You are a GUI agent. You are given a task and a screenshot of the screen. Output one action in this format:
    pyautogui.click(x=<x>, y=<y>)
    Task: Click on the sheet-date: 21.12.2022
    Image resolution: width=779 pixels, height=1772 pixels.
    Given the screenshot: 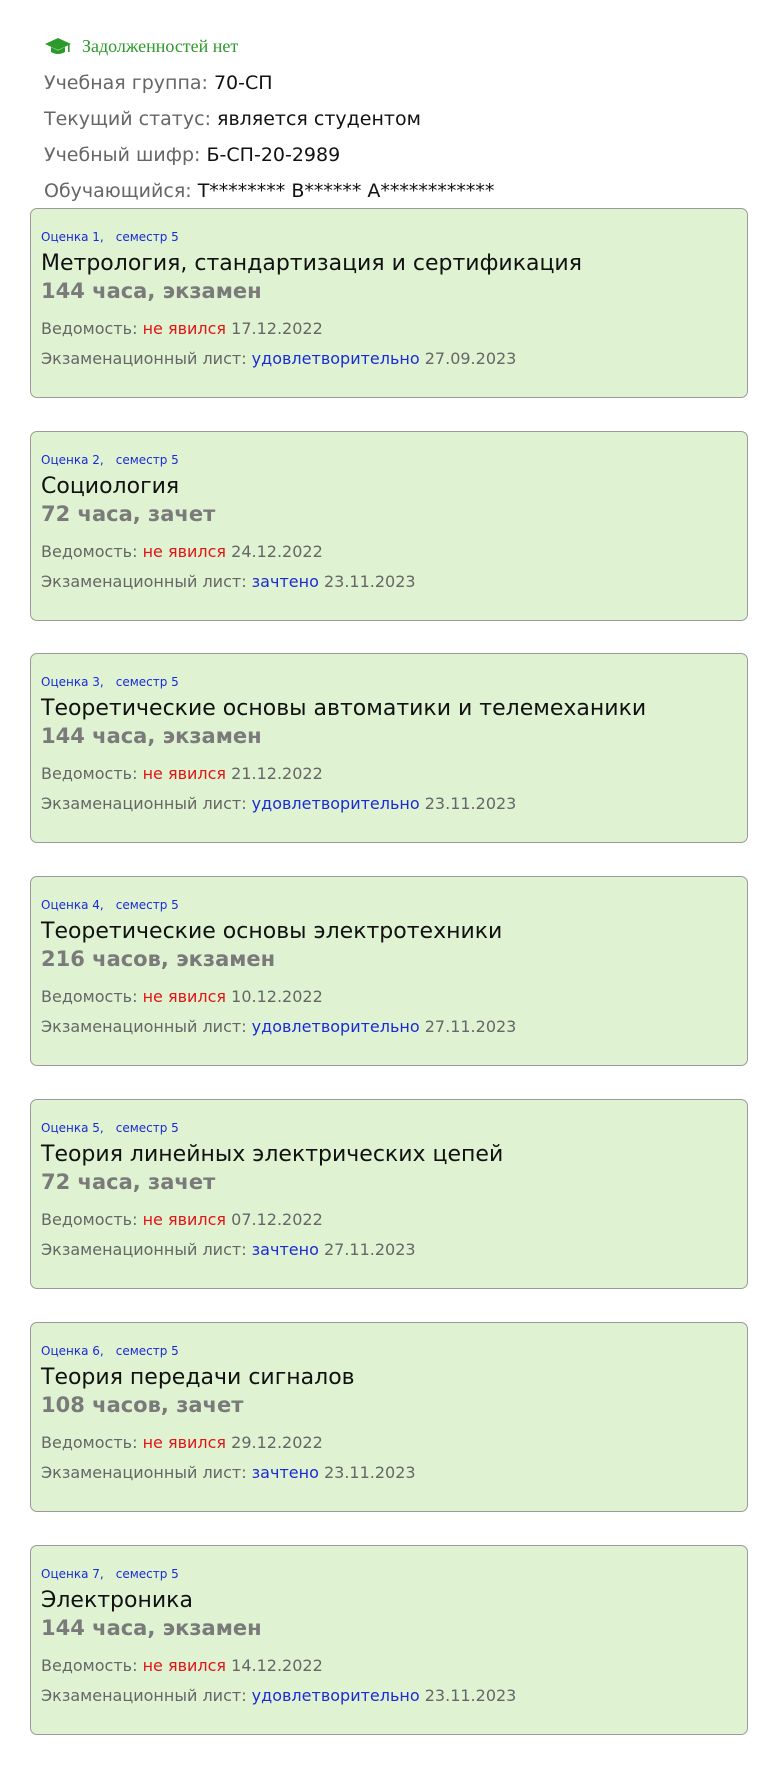 What is the action you would take?
    pyautogui.click(x=277, y=773)
    